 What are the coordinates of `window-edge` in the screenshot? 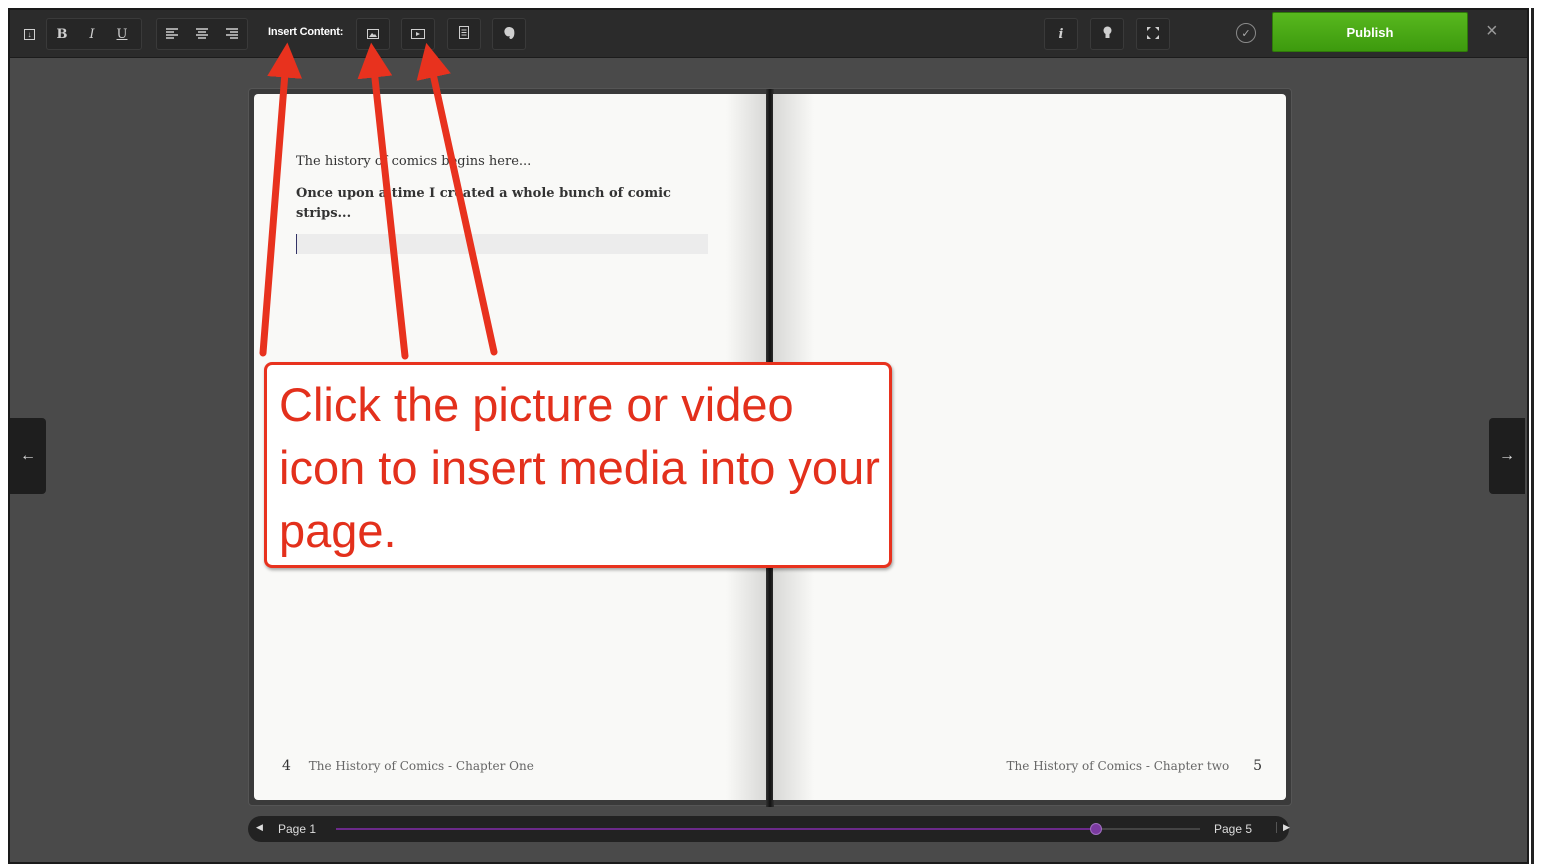 It's located at (1532, 436).